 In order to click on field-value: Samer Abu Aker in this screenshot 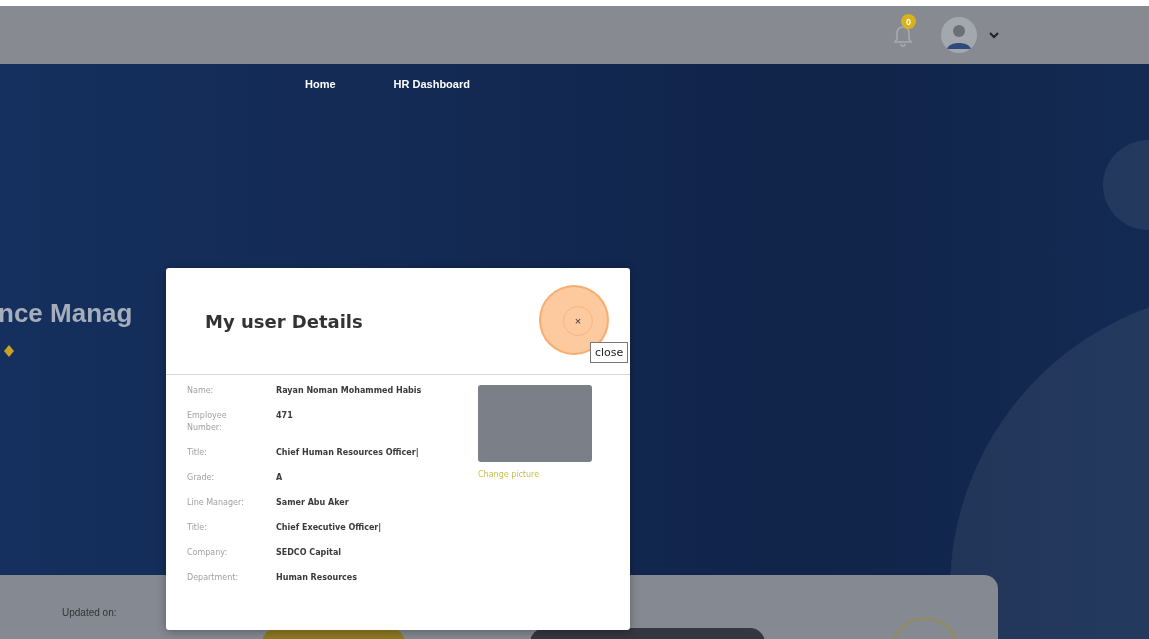, I will do `click(313, 503)`.